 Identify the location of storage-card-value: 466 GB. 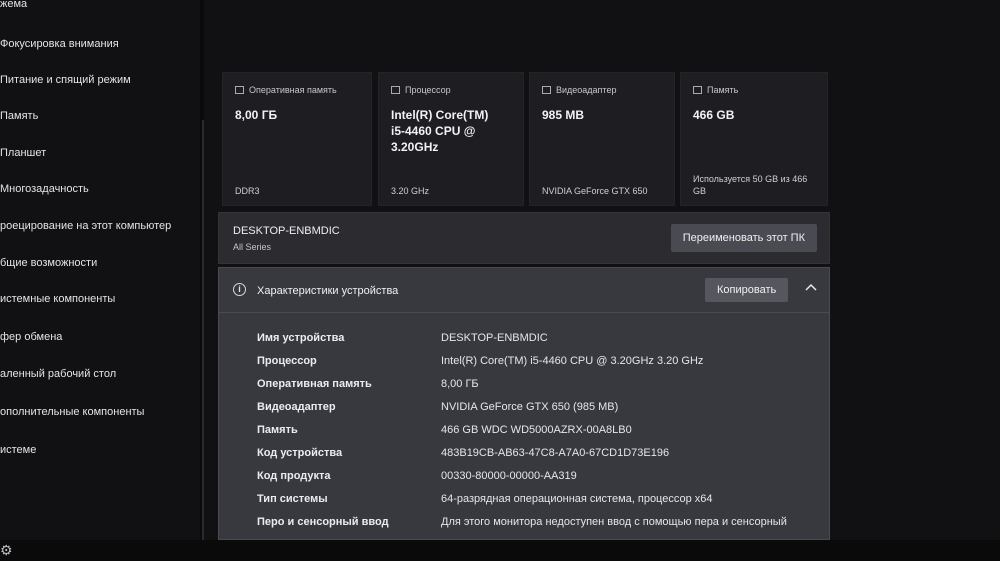
(714, 115).